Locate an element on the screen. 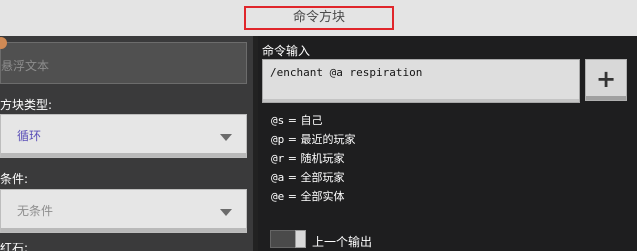 The height and width of the screenshot is (251, 637). selector-item: @a = 全部玩家 is located at coordinates (308, 177).